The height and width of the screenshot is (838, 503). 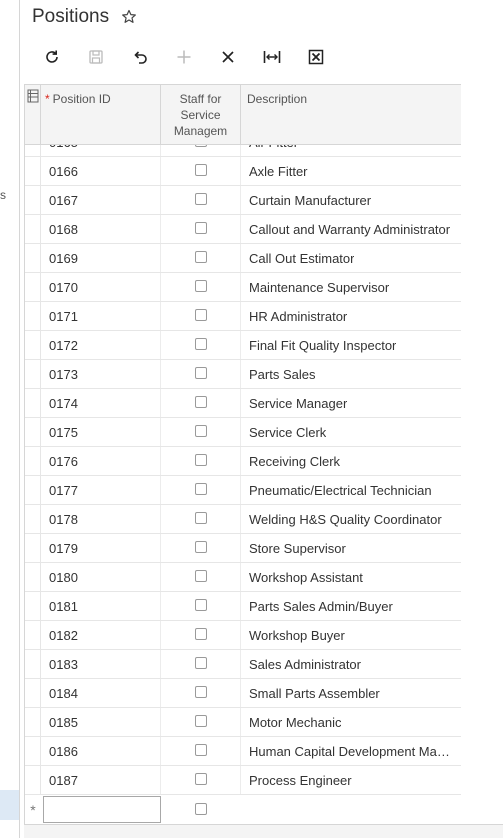 I want to click on description-cell: Air Fitter, so click(x=351, y=150).